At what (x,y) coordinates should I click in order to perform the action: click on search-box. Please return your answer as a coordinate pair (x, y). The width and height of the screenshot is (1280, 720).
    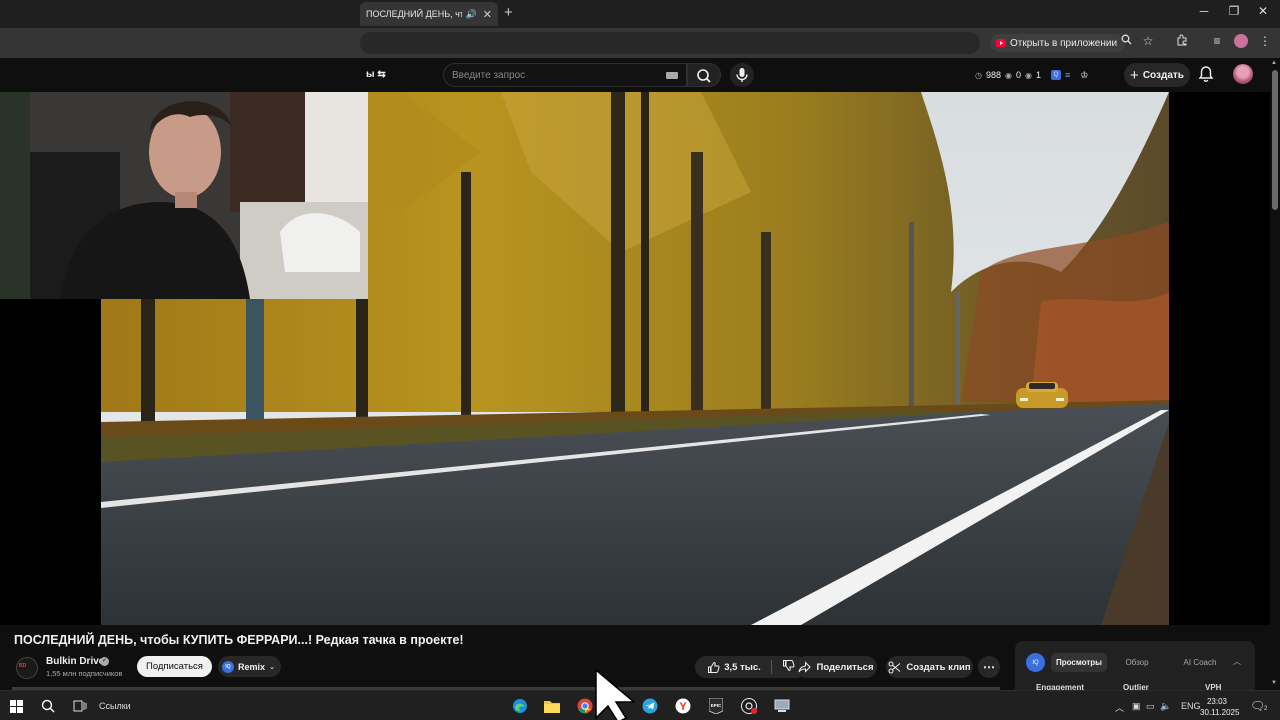
    Looking at the image, I should click on (565, 75).